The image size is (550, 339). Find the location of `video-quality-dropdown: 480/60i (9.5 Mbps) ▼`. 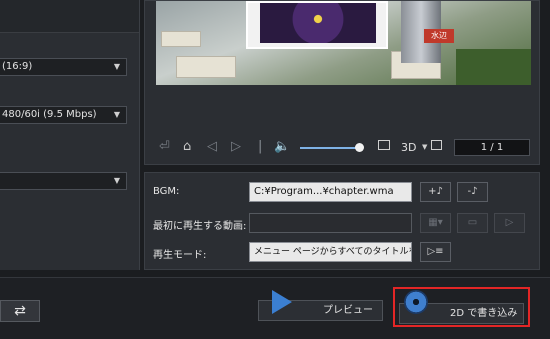

video-quality-dropdown: 480/60i (9.5 Mbps) ▼ is located at coordinates (63, 115).